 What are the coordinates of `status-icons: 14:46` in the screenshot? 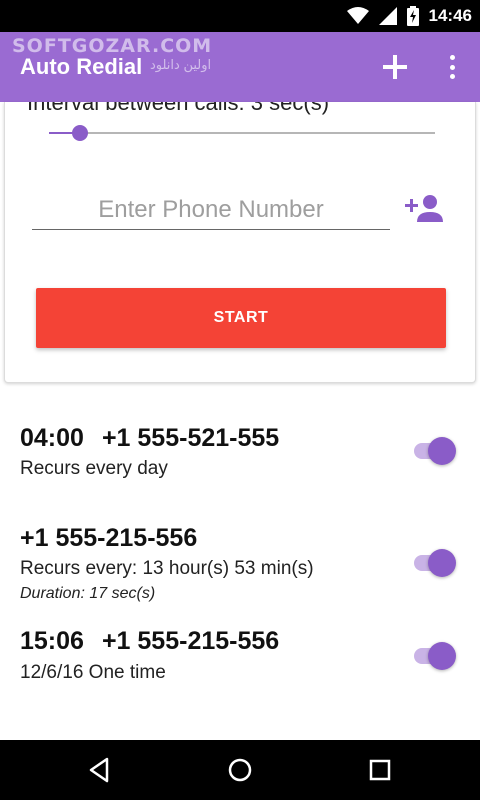 It's located at (409, 16).